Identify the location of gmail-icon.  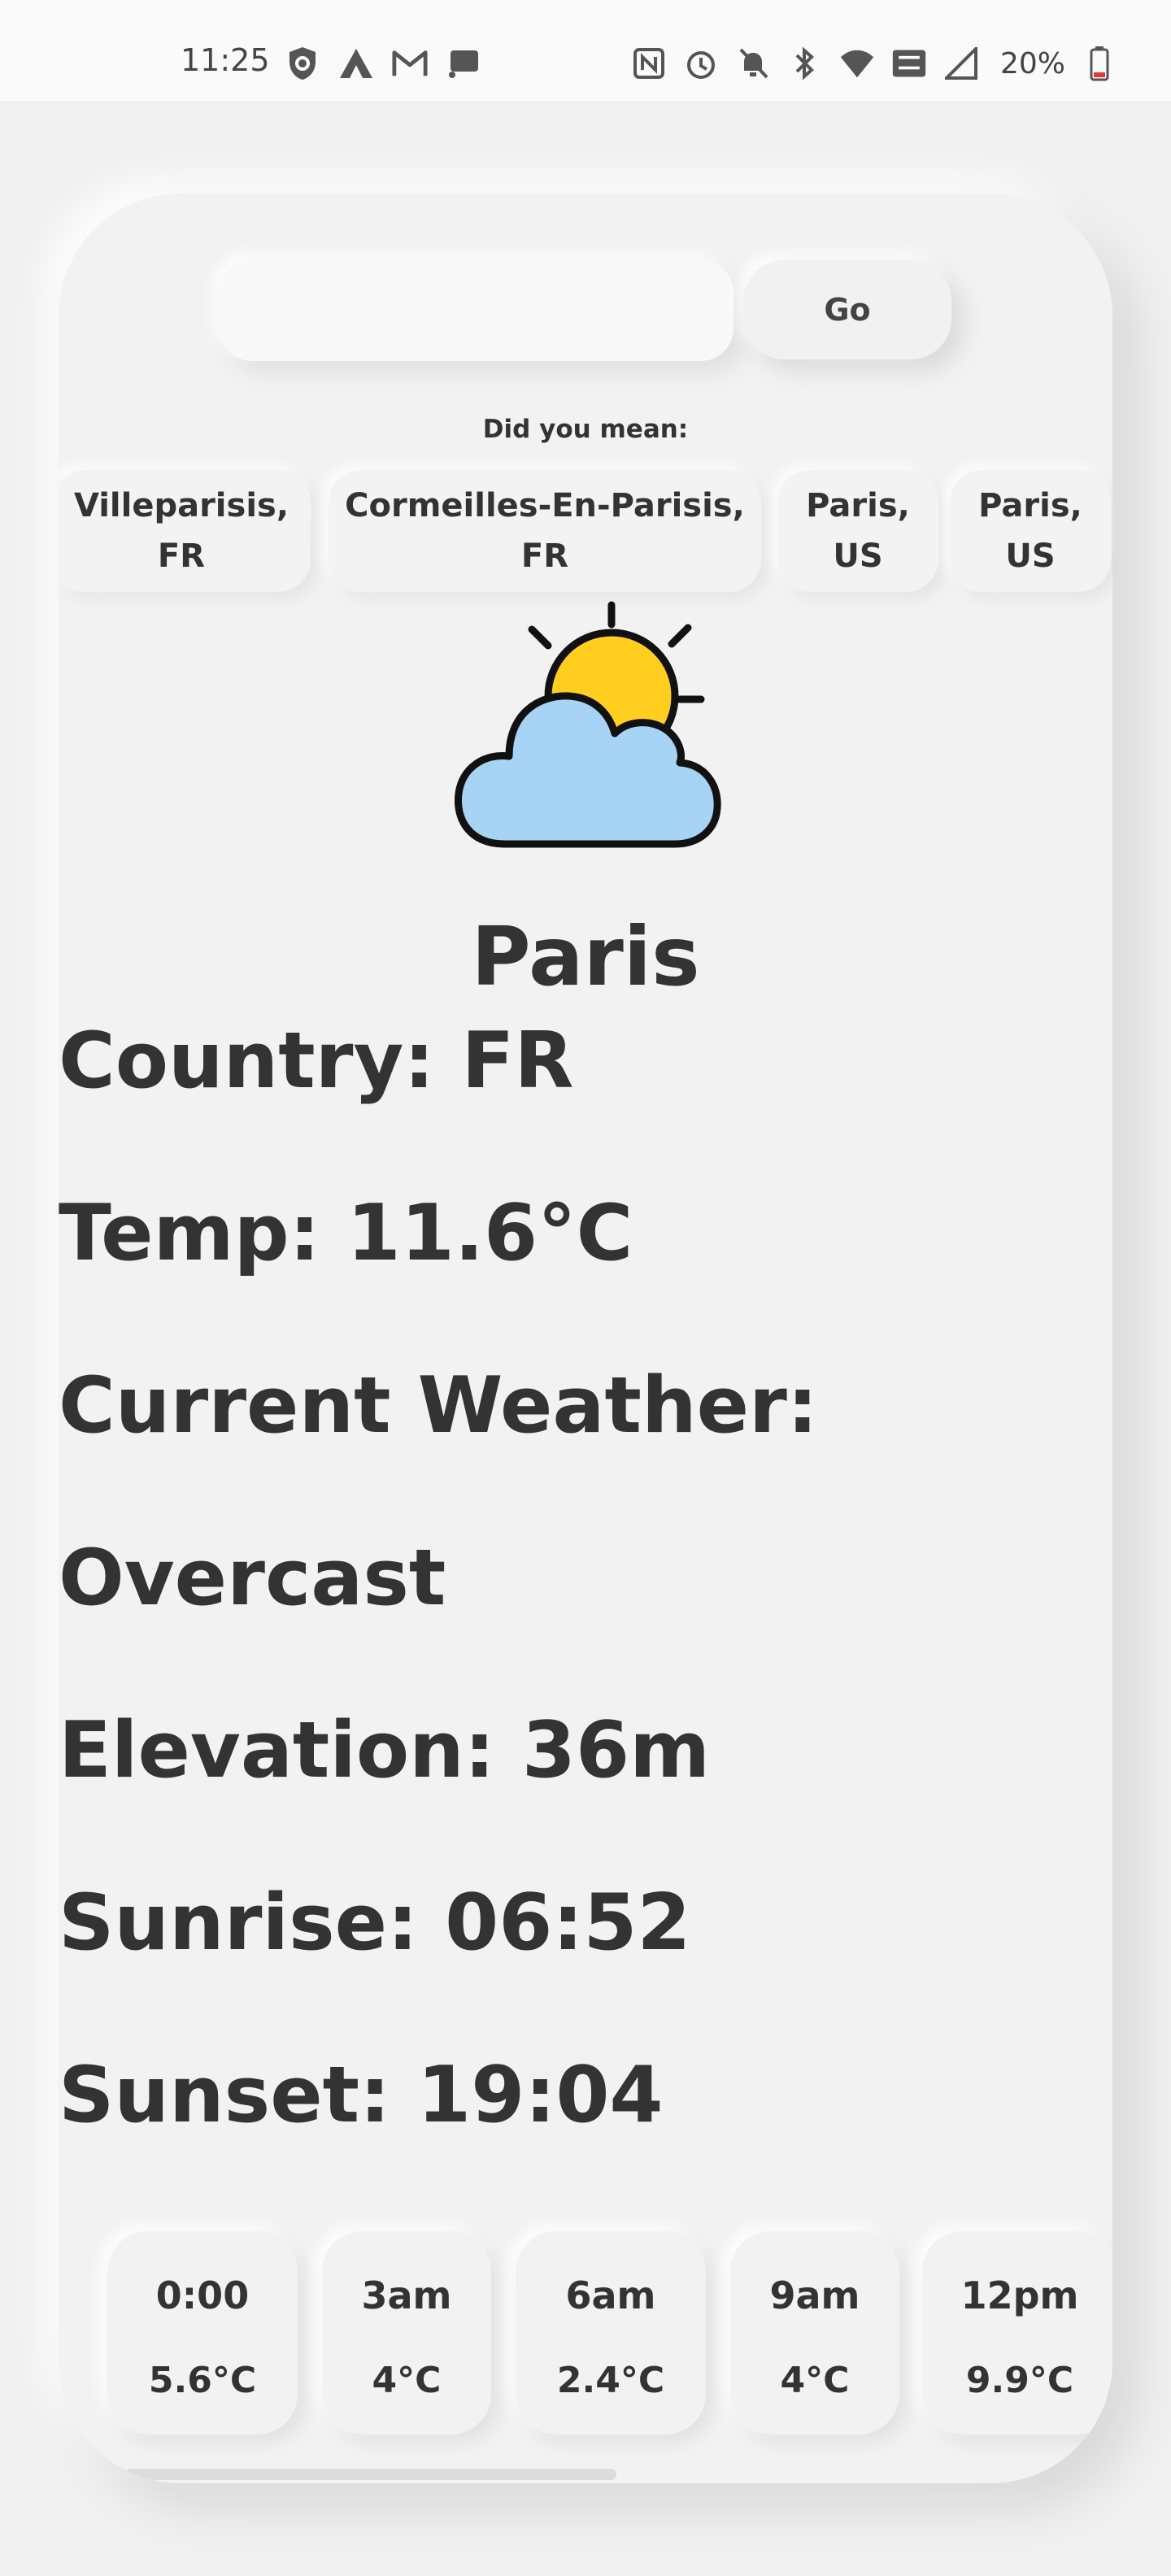
(410, 64).